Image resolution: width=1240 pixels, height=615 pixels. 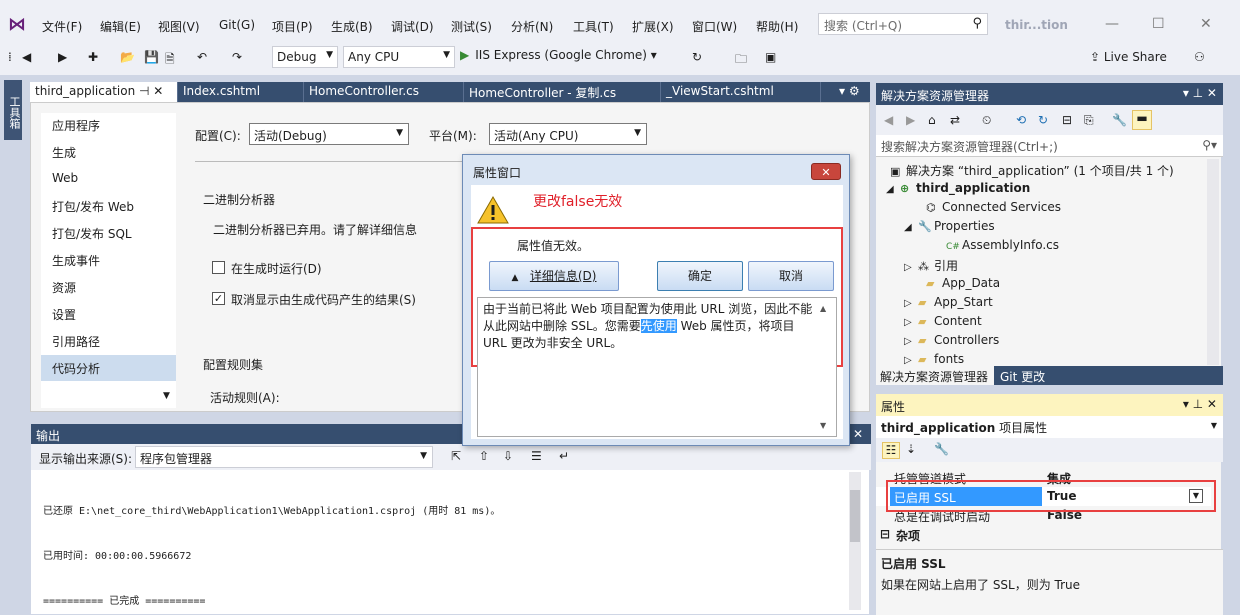 What do you see at coordinates (943, 321) in the screenshot?
I see `tree-item: ▷ ▰ Content` at bounding box center [943, 321].